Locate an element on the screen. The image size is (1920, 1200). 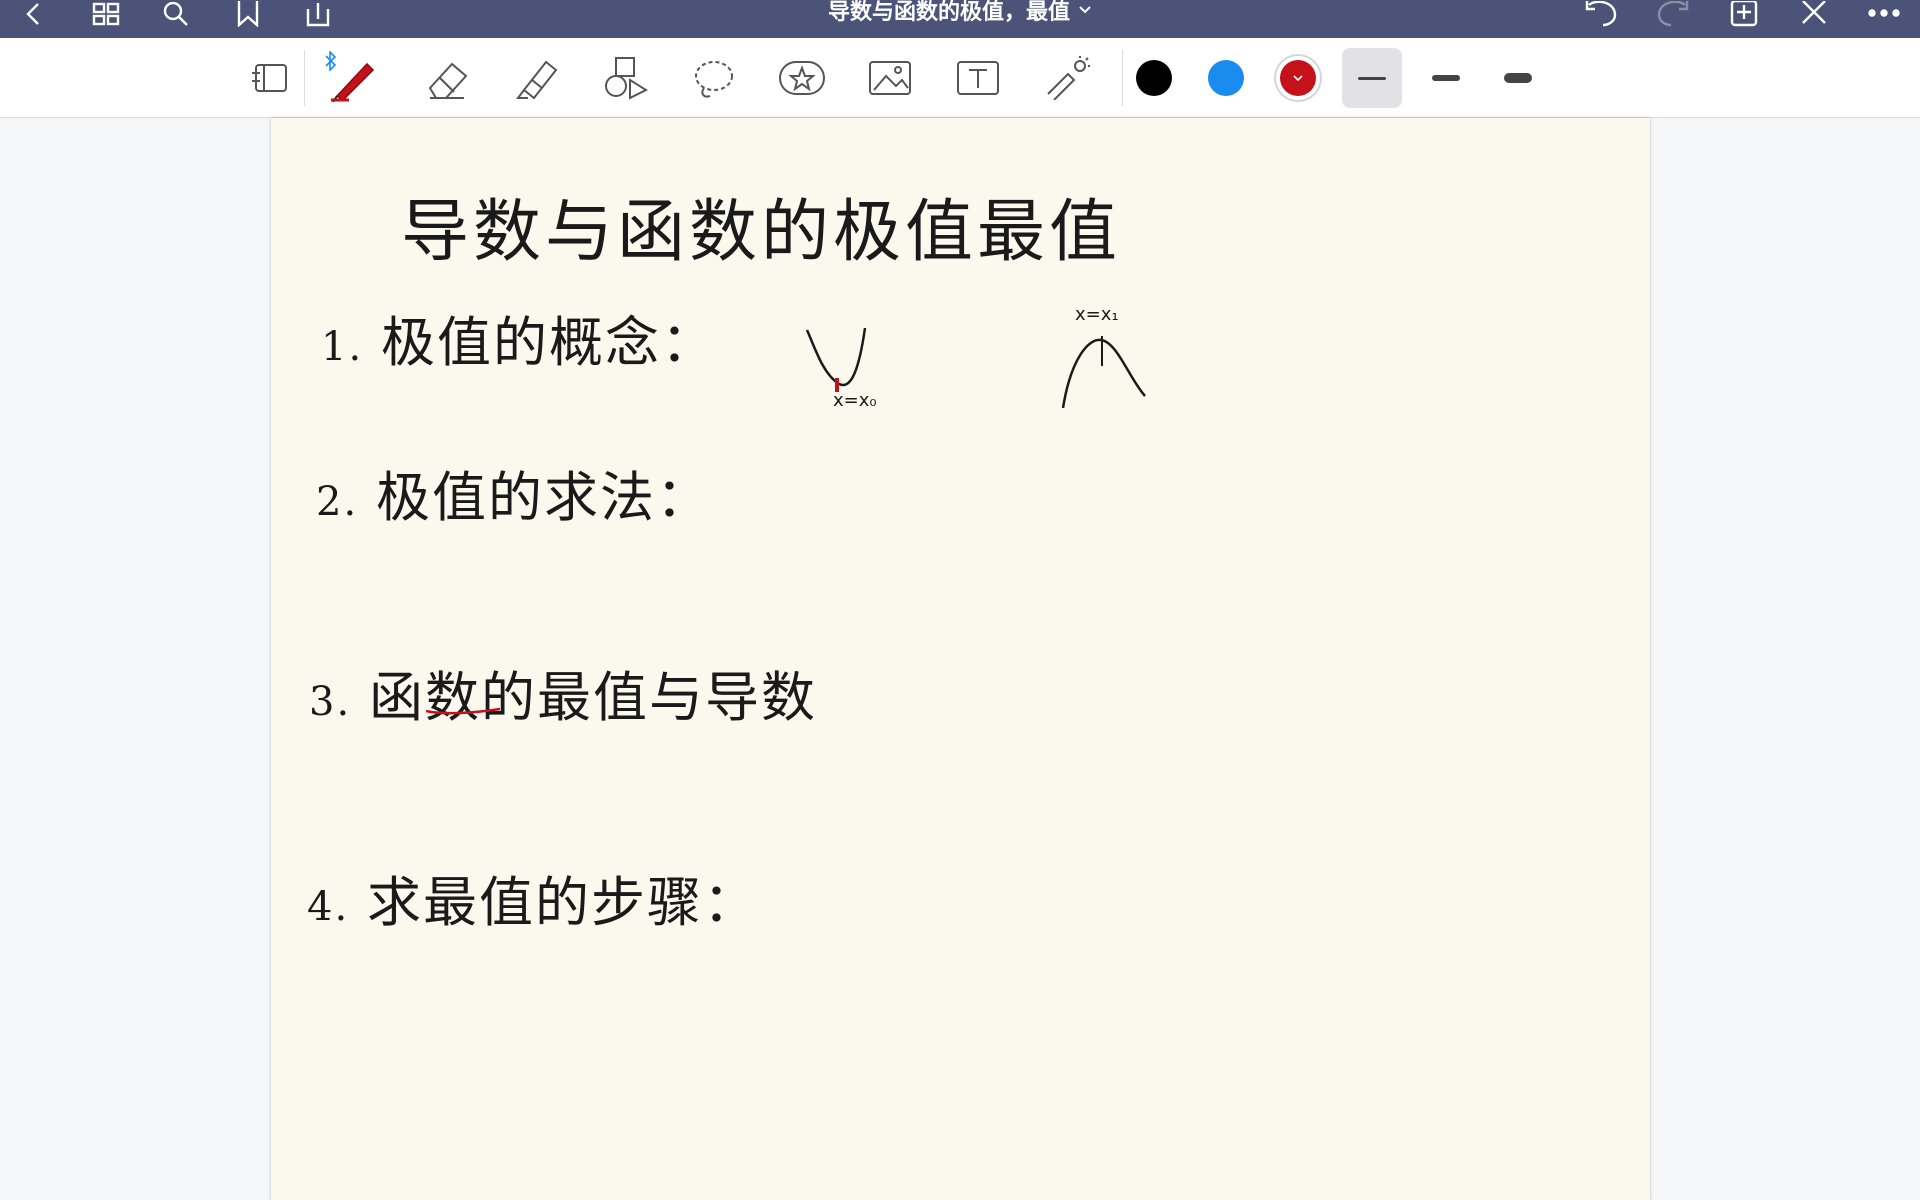
red-underline-stroke is located at coordinates (463, 711).